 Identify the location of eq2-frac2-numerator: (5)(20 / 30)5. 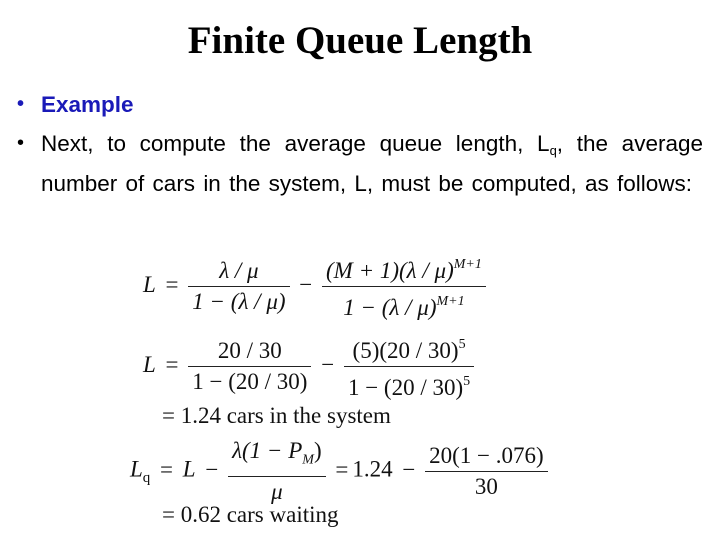
(409, 349).